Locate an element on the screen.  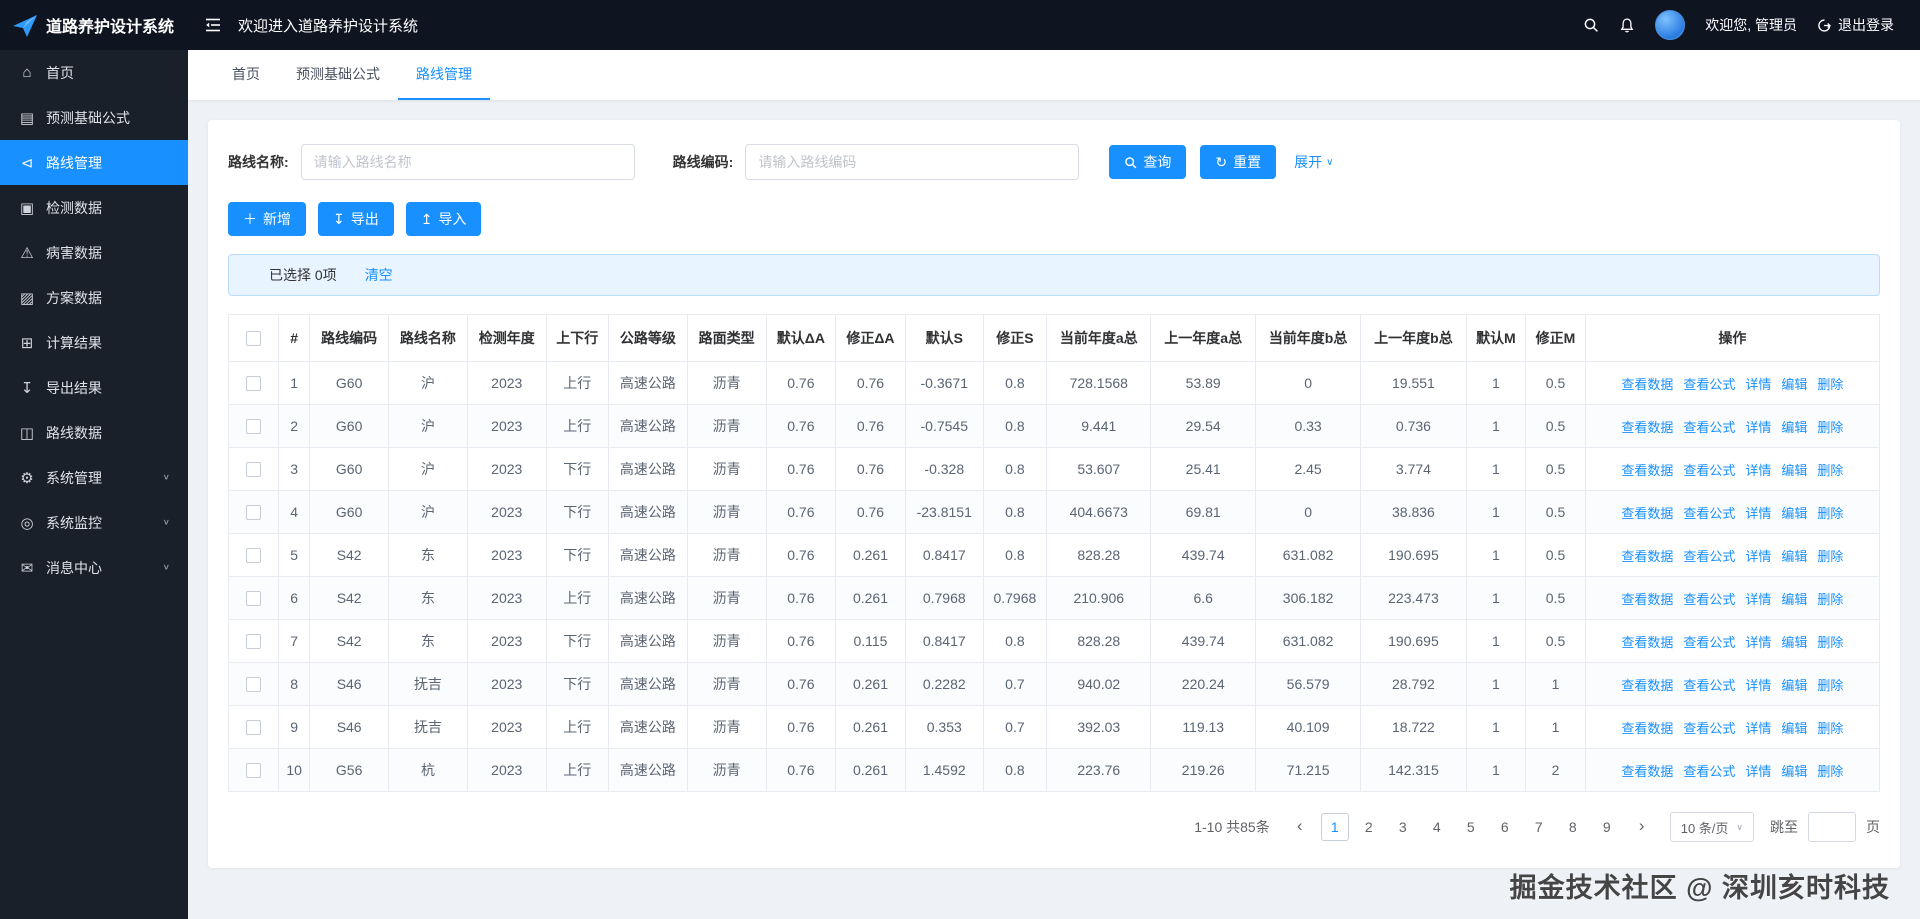
page-number-5: 5 is located at coordinates (1471, 827).